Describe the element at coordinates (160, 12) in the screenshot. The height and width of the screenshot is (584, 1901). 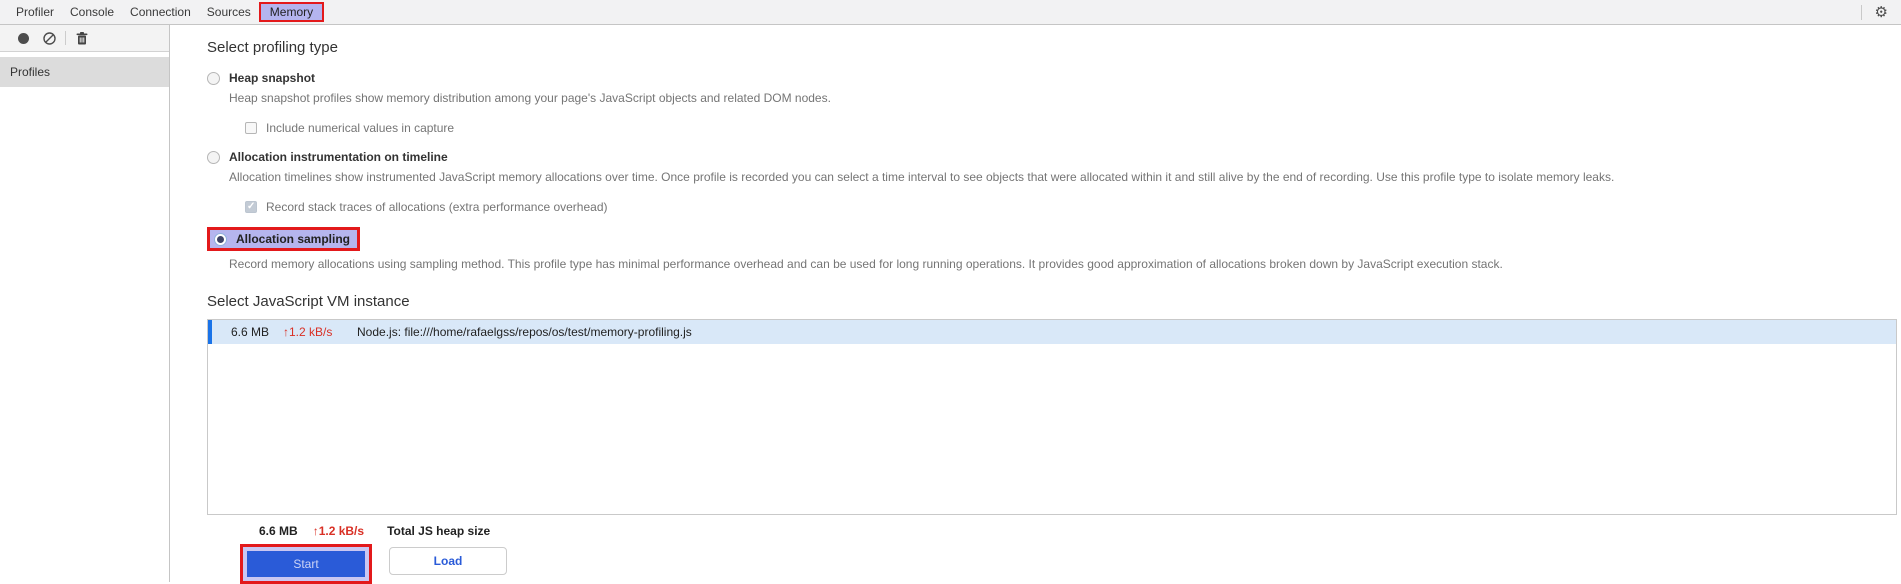
I see `tab-connection: Connection` at that location.